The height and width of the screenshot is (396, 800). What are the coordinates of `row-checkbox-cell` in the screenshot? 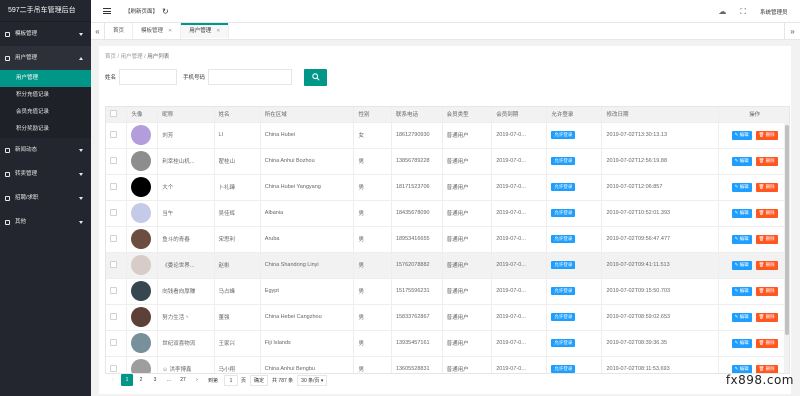 It's located at (117, 343).